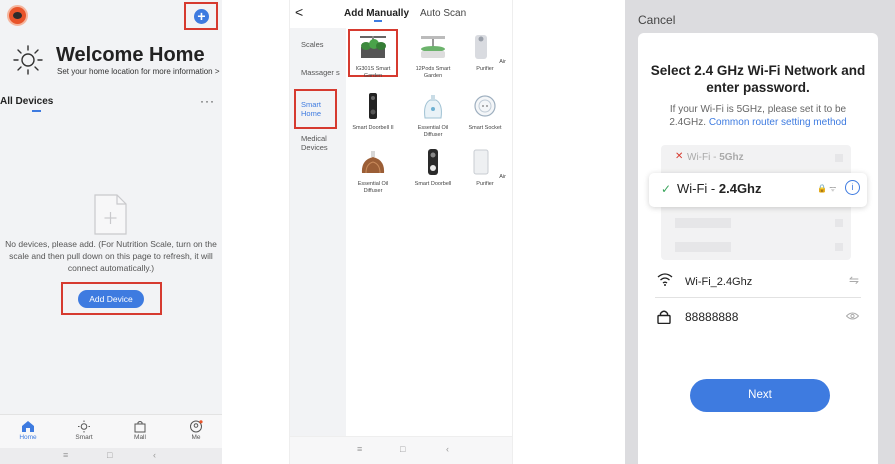  What do you see at coordinates (26, 101) in the screenshot?
I see `tab-all-devices: All Devices` at bounding box center [26, 101].